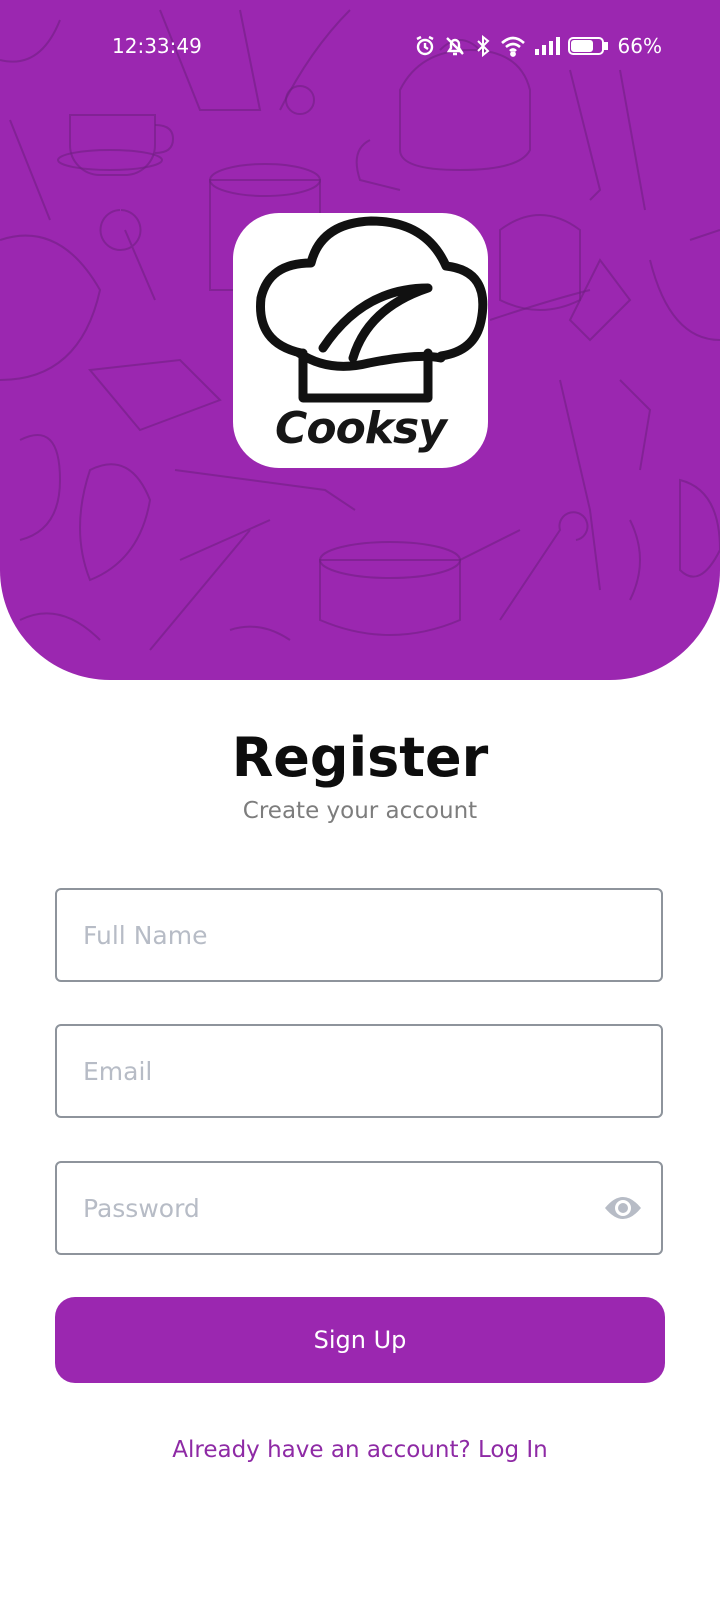  What do you see at coordinates (360, 811) in the screenshot?
I see `page-subtitle: Create your account` at bounding box center [360, 811].